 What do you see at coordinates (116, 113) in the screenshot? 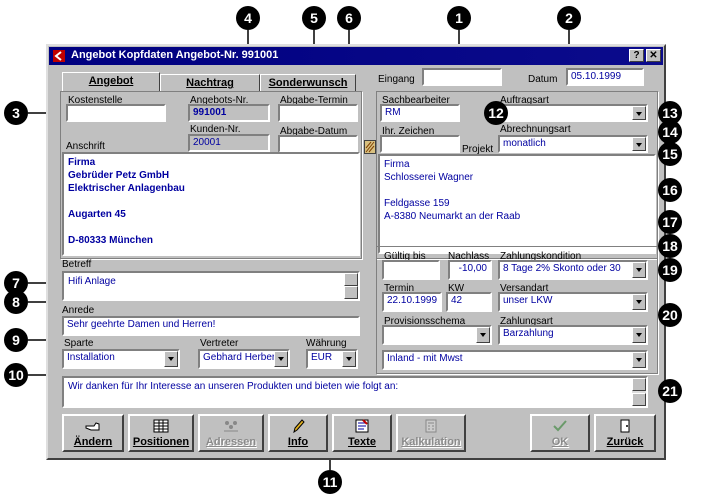
I see `kostenstelle-field` at bounding box center [116, 113].